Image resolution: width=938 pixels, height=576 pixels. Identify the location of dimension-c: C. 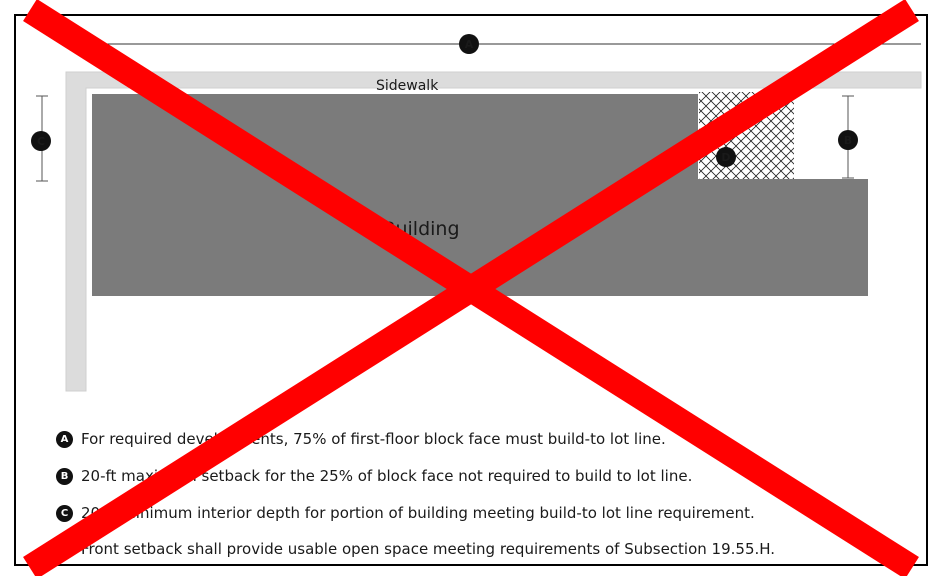
(41, 138).